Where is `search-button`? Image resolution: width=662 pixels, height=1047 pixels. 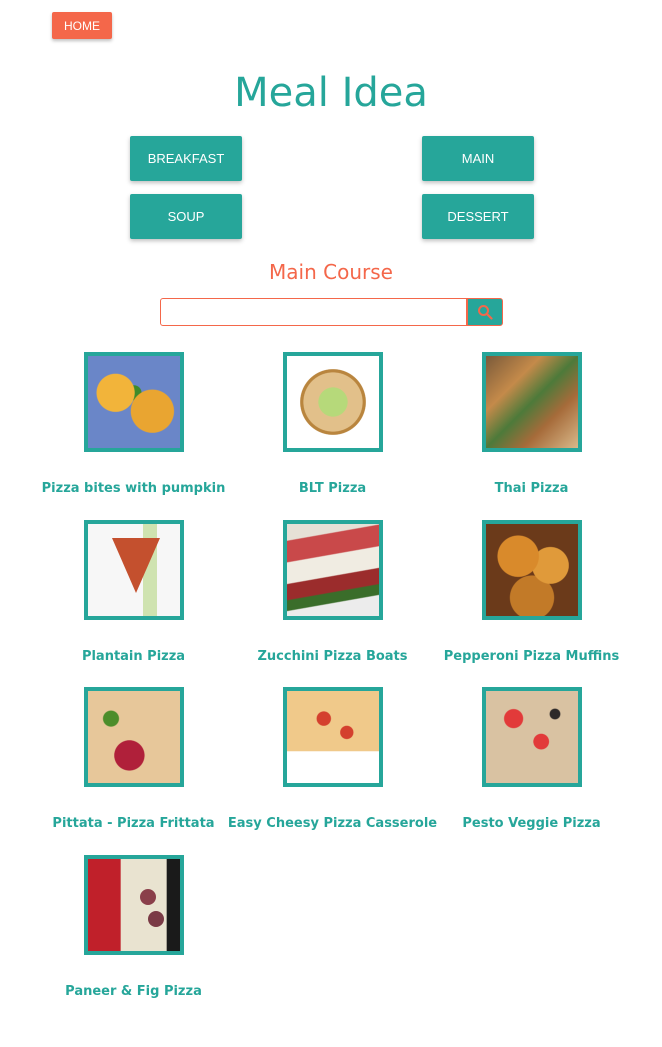 search-button is located at coordinates (485, 312).